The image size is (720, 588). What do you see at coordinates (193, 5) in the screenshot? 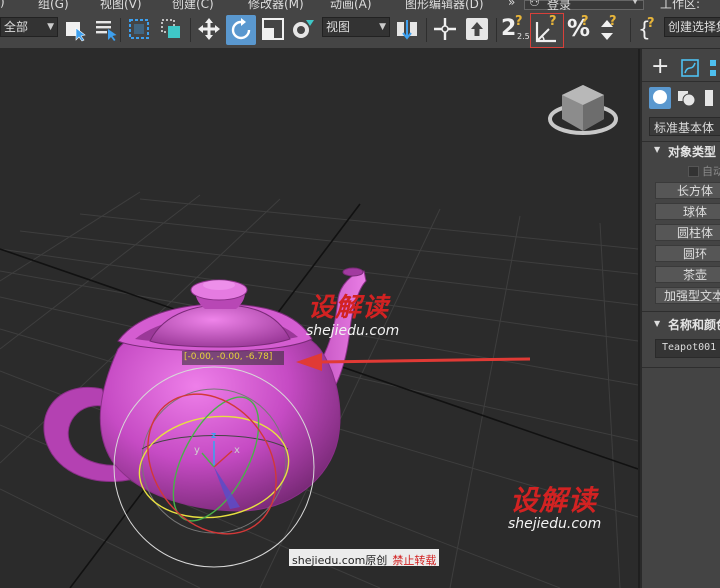
I see `menu-create: 创建(C)` at bounding box center [193, 5].